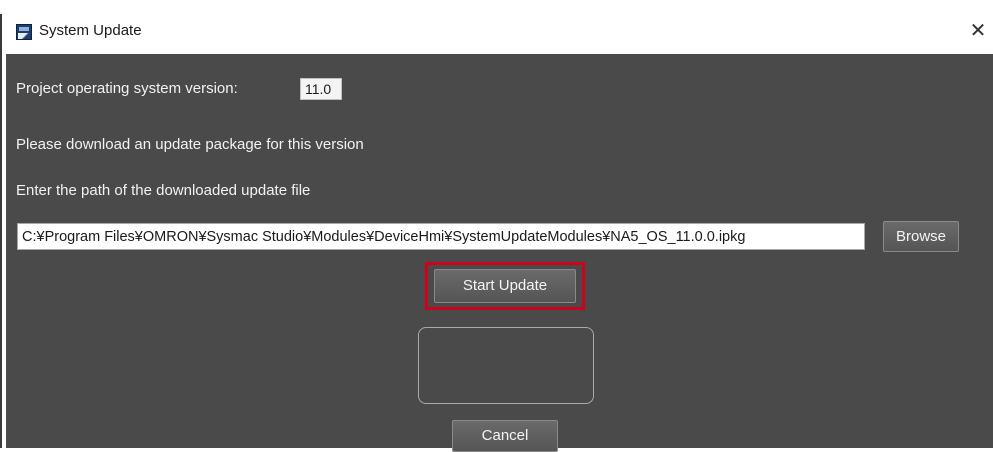 The image size is (993, 452). Describe the element at coordinates (506, 365) in the screenshot. I see `status-panel` at that location.